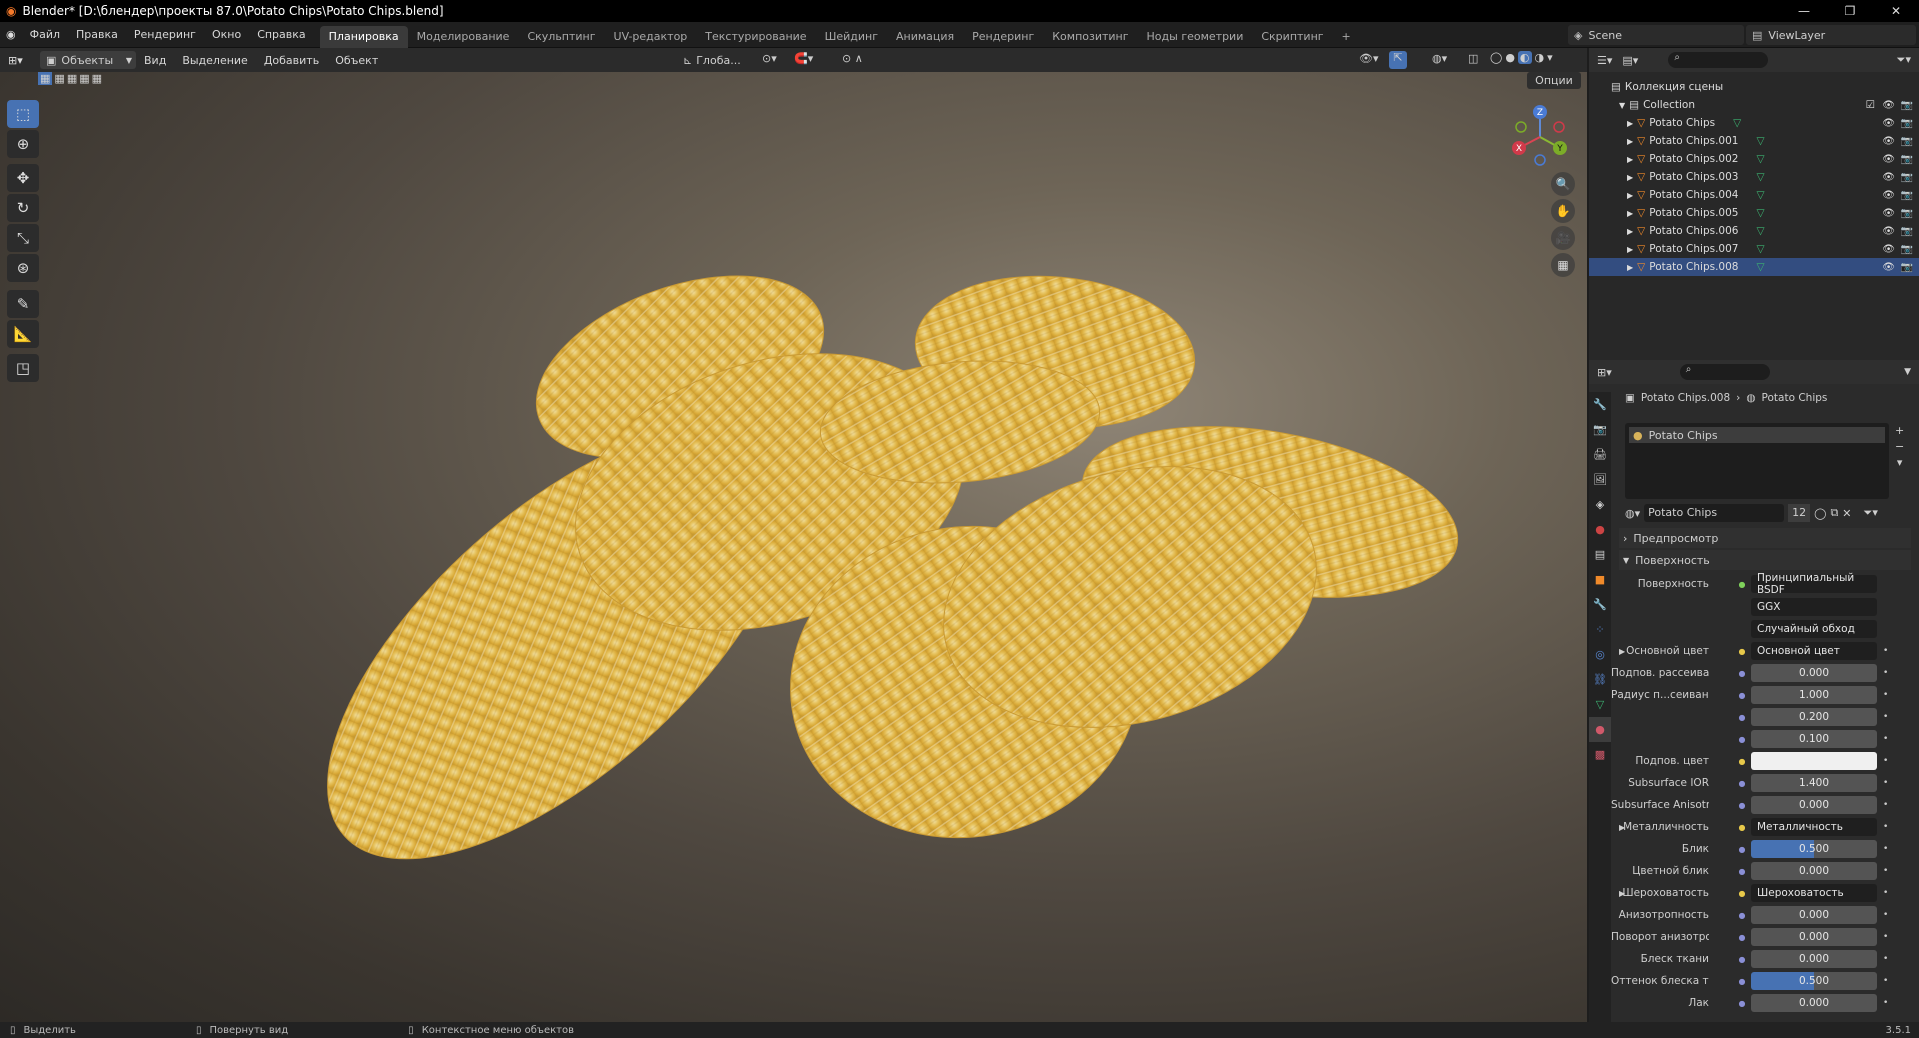 The height and width of the screenshot is (1038, 1919). Describe the element at coordinates (1604, 60) in the screenshot. I see `outliner-type-icon: ☰▾` at that location.